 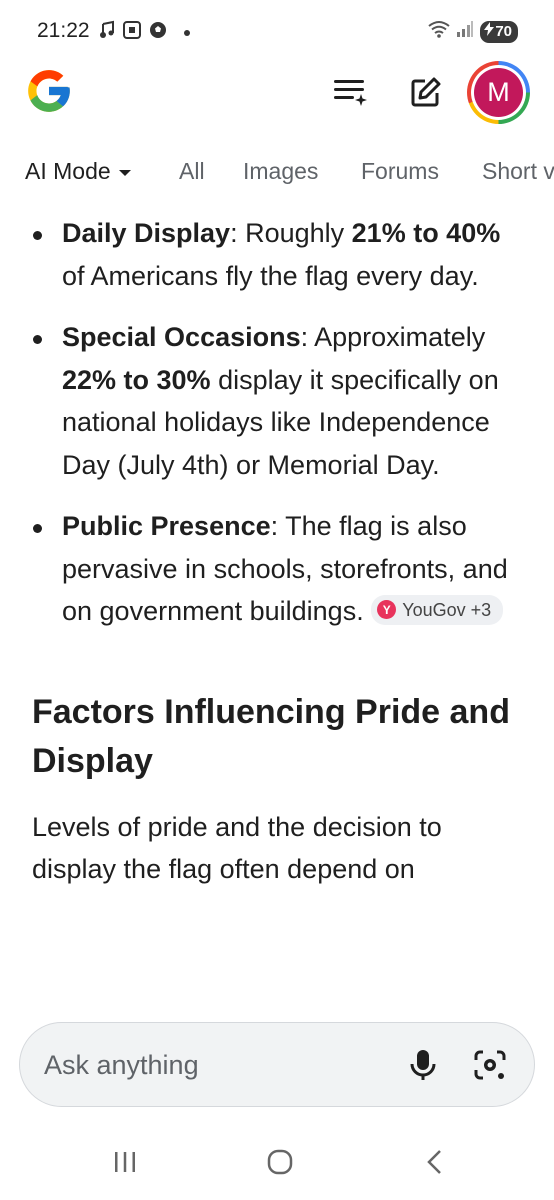 I want to click on recents-nav-icon, so click(x=125, y=1162).